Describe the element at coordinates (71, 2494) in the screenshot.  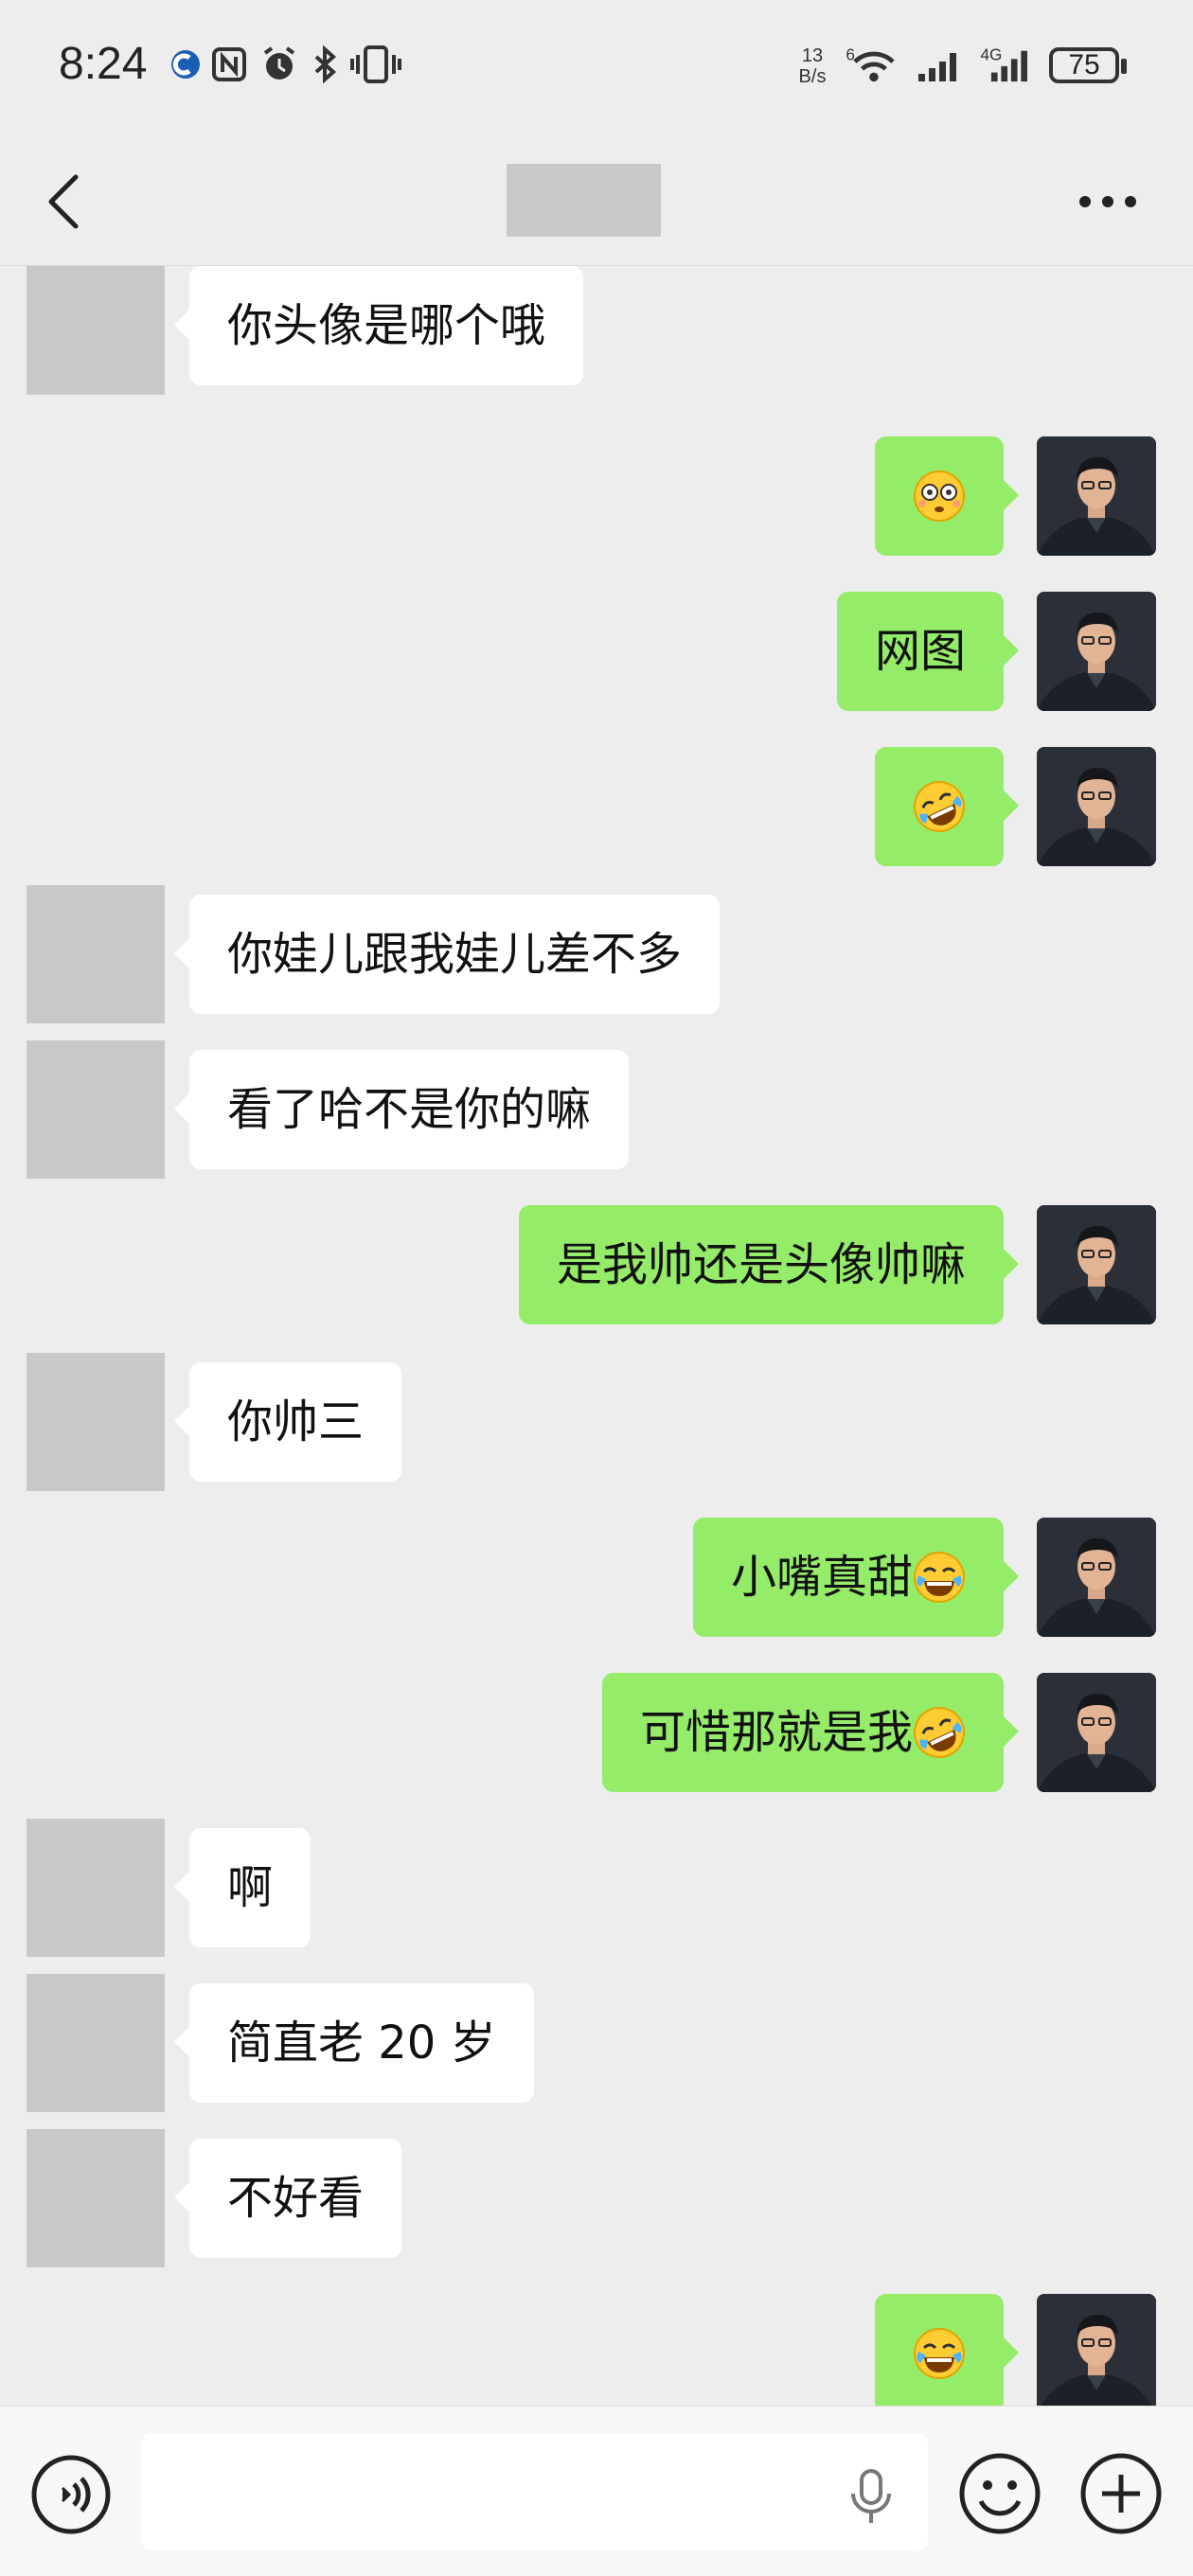
I see `voice-mode-icon` at that location.